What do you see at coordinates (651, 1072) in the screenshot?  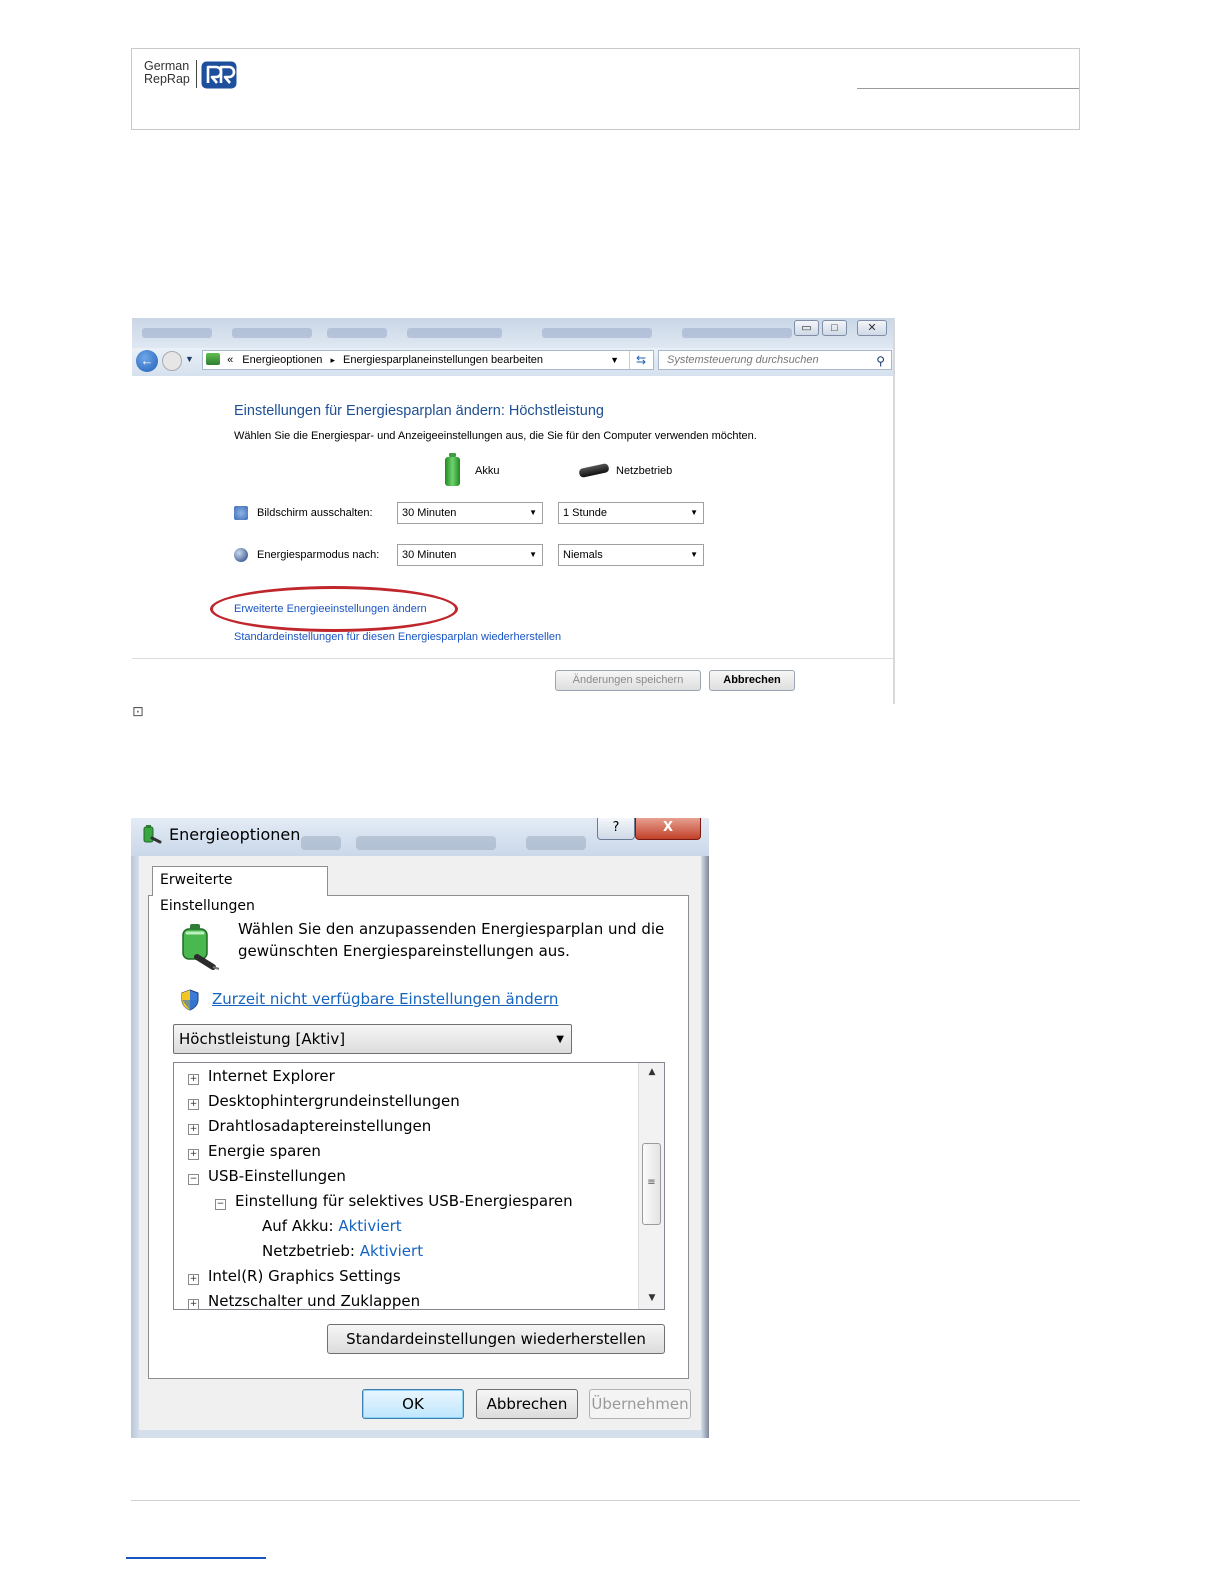 I see `scroll-up-arrow-icon: ▲` at bounding box center [651, 1072].